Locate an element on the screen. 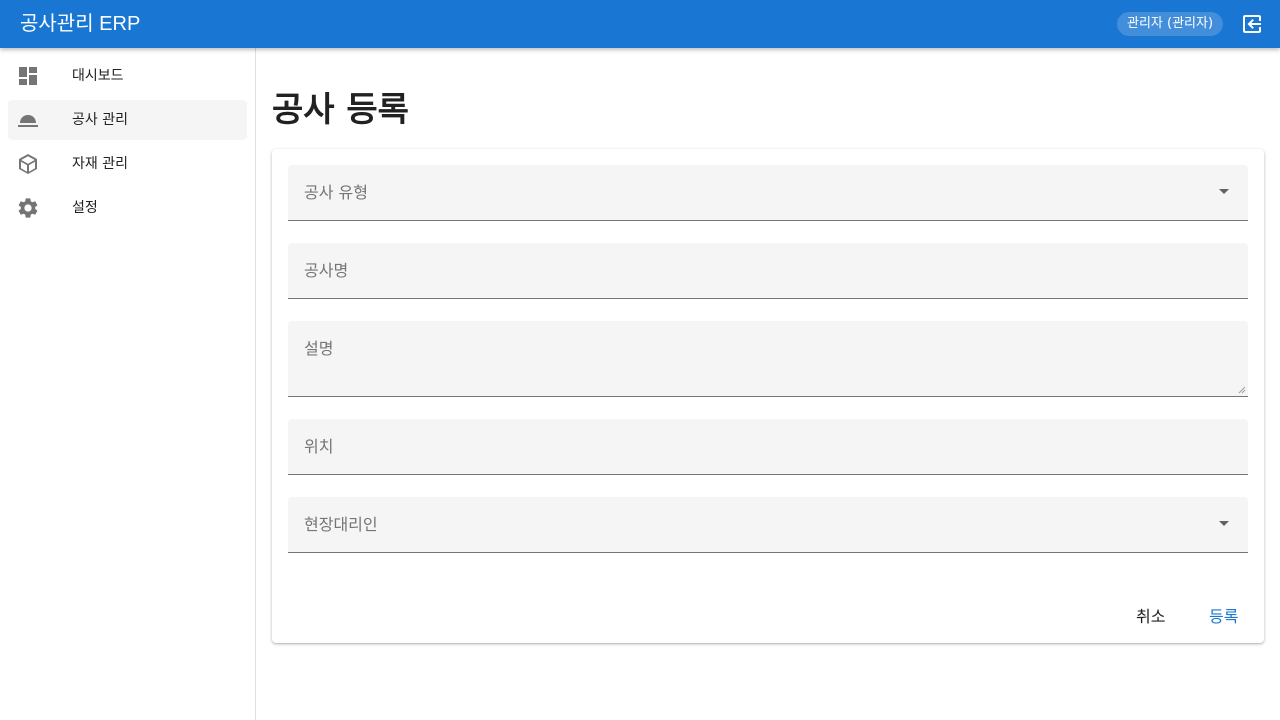 The image size is (1280, 720). logout-button is located at coordinates (1252, 24).